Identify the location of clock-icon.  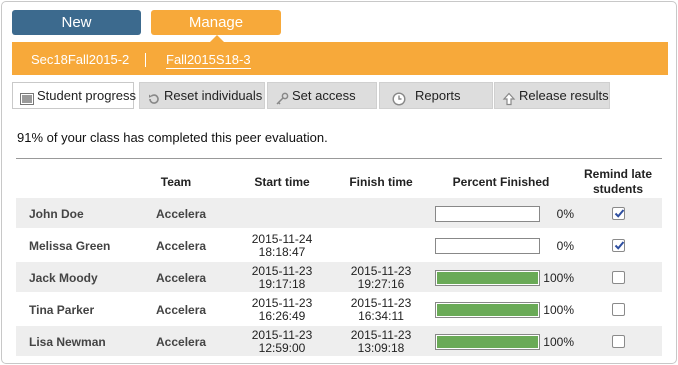
(399, 97).